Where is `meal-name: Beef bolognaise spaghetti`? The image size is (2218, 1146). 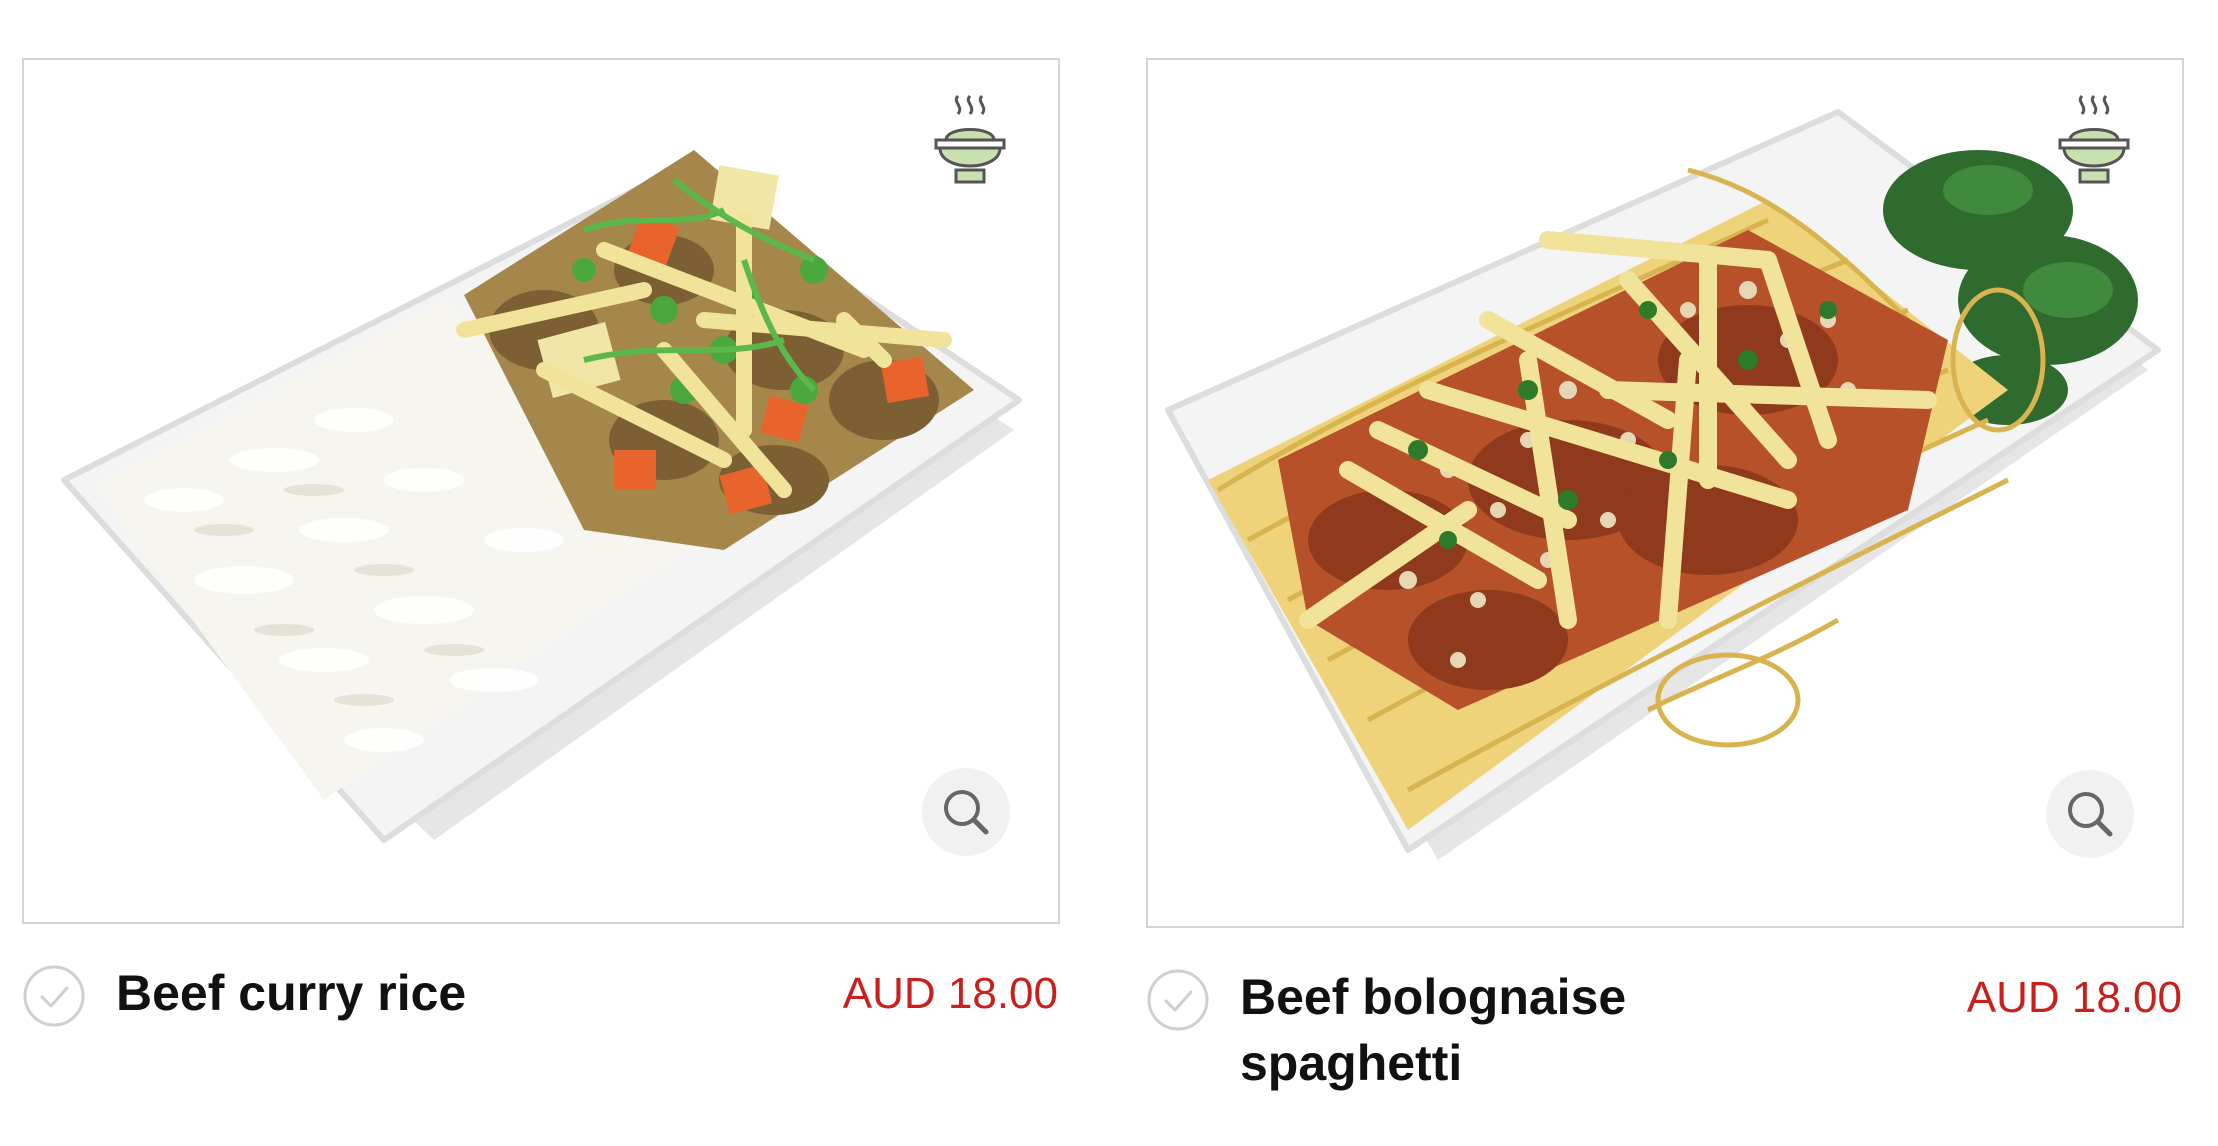 meal-name: Beef bolognaise spaghetti is located at coordinates (1433, 1030).